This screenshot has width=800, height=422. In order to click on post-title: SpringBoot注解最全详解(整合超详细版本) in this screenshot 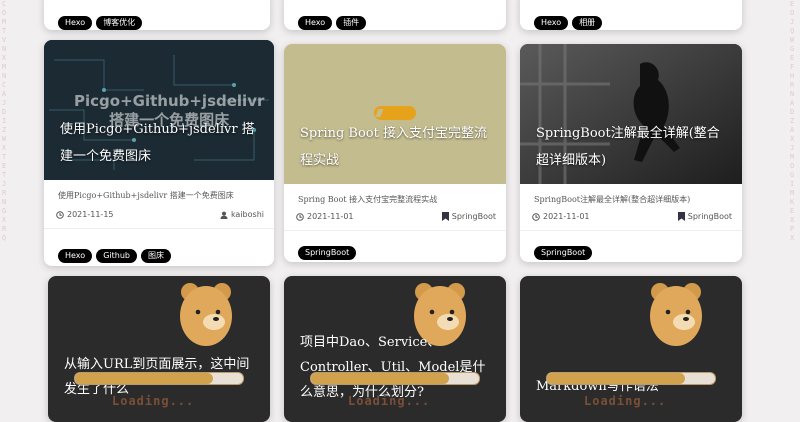, I will do `click(631, 147)`.